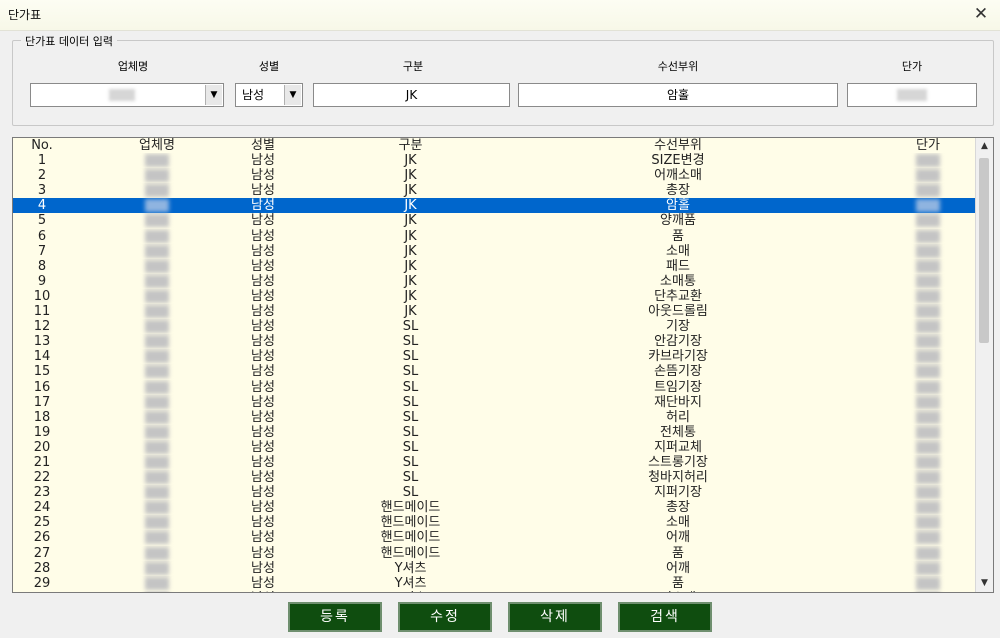  Describe the element at coordinates (494, 447) in the screenshot. I see `table-row: 20 남성 SL 지퍼교체` at that location.